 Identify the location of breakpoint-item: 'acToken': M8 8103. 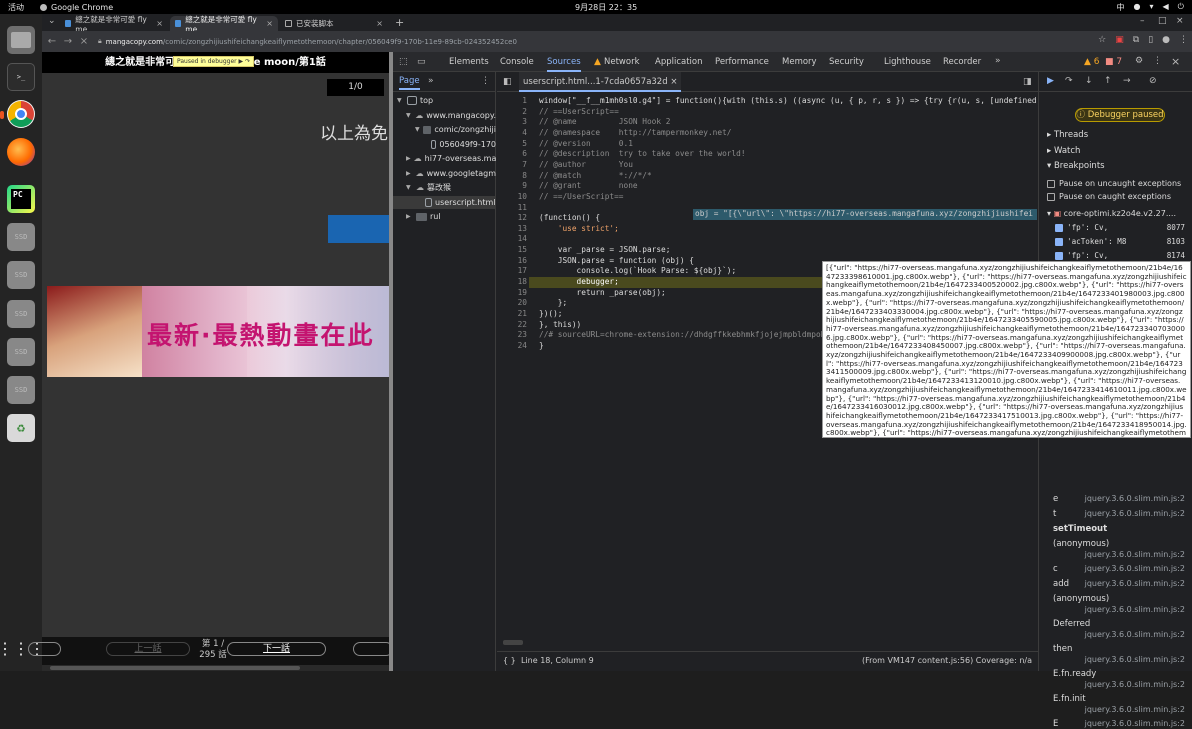
(1123, 241).